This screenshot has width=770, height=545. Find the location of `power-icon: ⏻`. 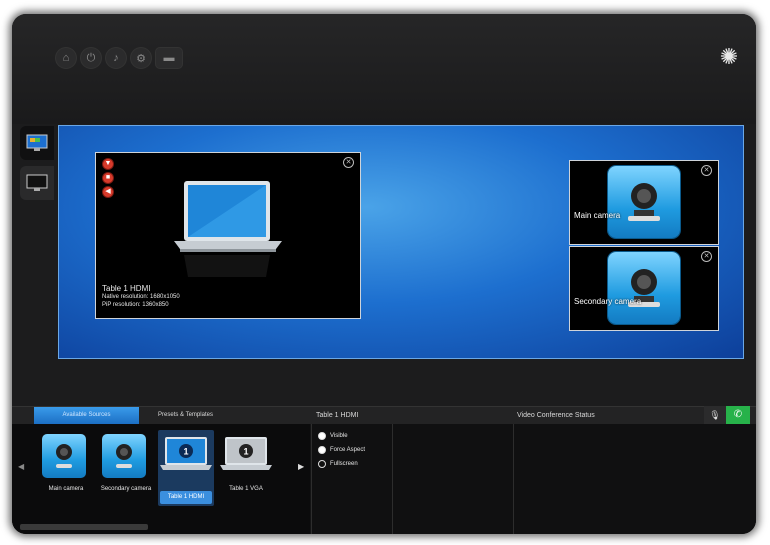

power-icon: ⏻ is located at coordinates (91, 58).